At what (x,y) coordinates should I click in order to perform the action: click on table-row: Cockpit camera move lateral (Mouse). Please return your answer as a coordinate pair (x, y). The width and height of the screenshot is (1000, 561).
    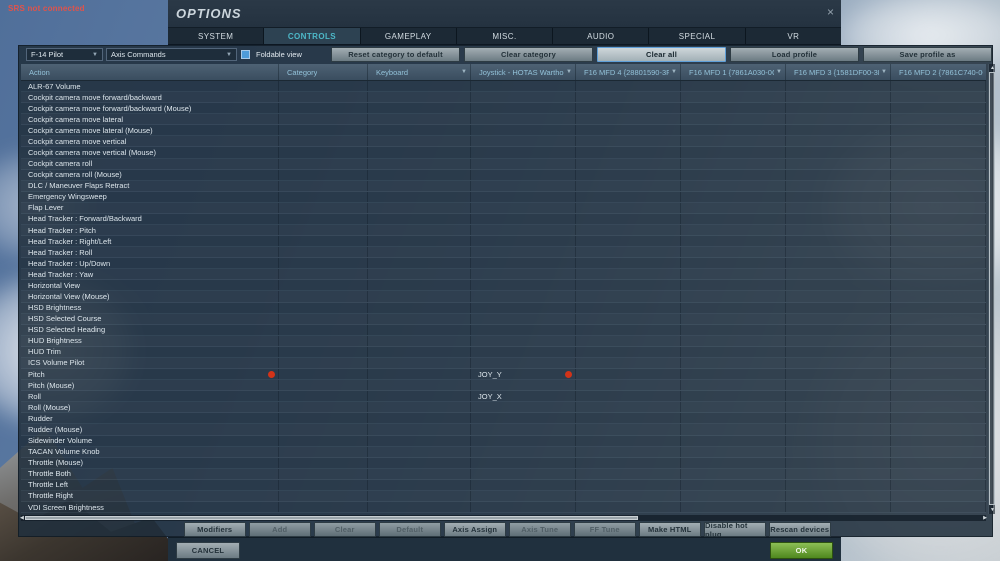
    Looking at the image, I should click on (503, 131).